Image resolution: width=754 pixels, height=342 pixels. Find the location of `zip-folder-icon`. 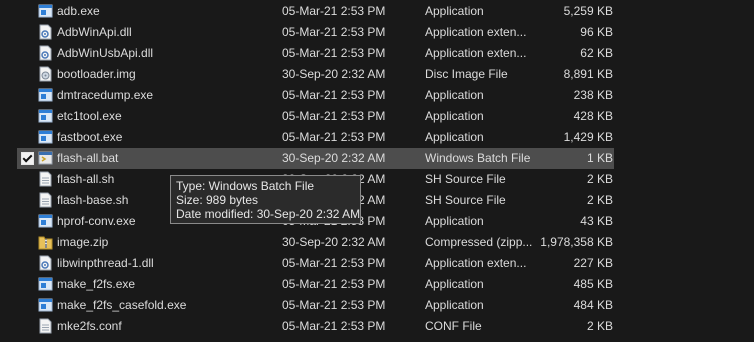

zip-folder-icon is located at coordinates (45, 242).